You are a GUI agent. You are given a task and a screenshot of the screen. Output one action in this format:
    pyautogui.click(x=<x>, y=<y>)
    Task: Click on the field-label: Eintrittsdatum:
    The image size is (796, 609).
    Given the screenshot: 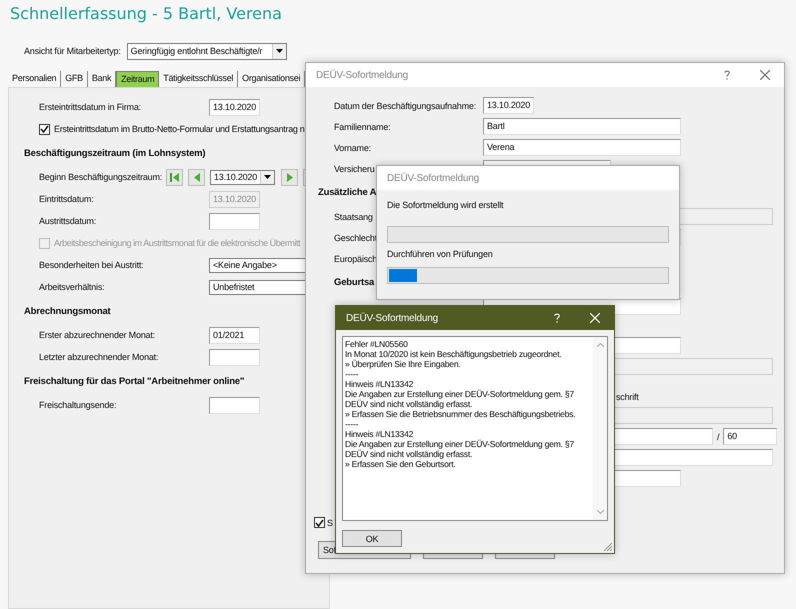 What is the action you would take?
    pyautogui.click(x=67, y=199)
    